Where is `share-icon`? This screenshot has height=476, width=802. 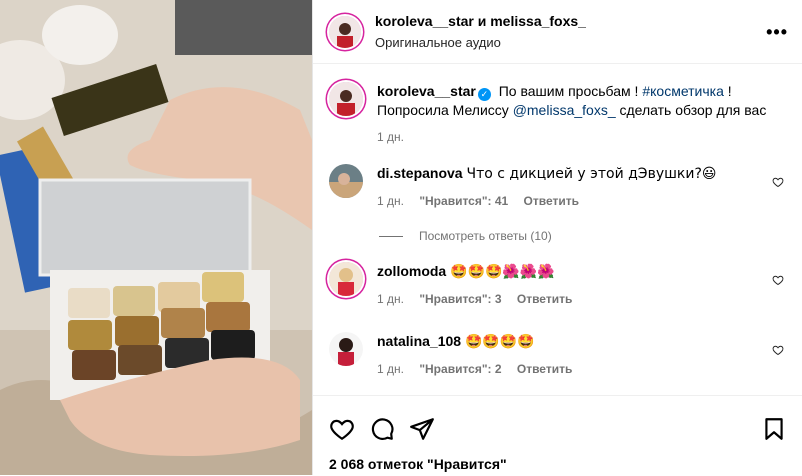
share-icon is located at coordinates (422, 429).